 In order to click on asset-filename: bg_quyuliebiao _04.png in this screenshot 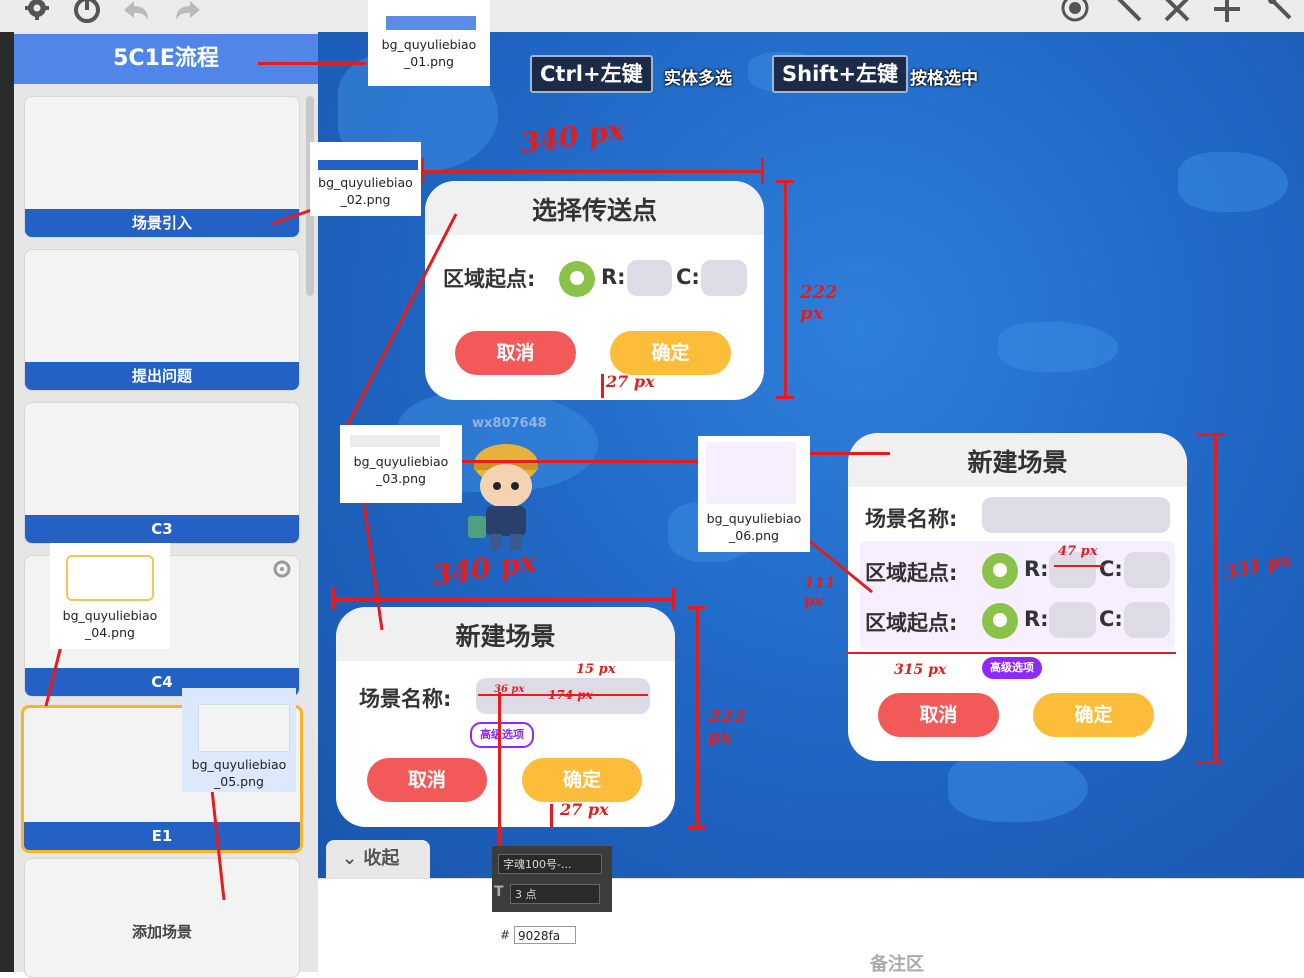, I will do `click(110, 624)`.